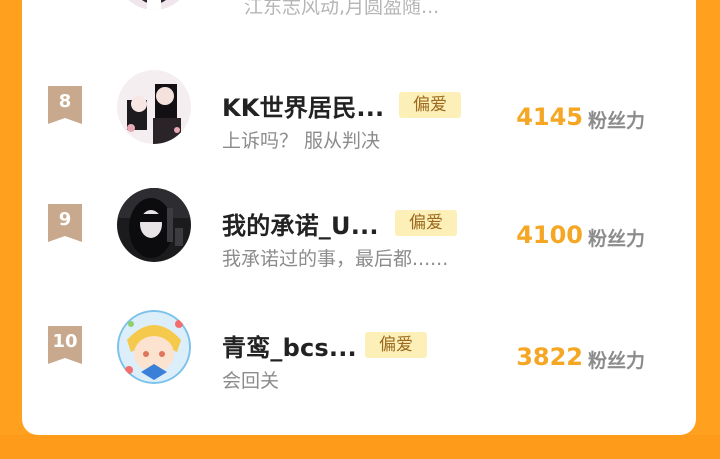  Describe the element at coordinates (65, 223) in the screenshot. I see `rank-badge: 9` at that location.